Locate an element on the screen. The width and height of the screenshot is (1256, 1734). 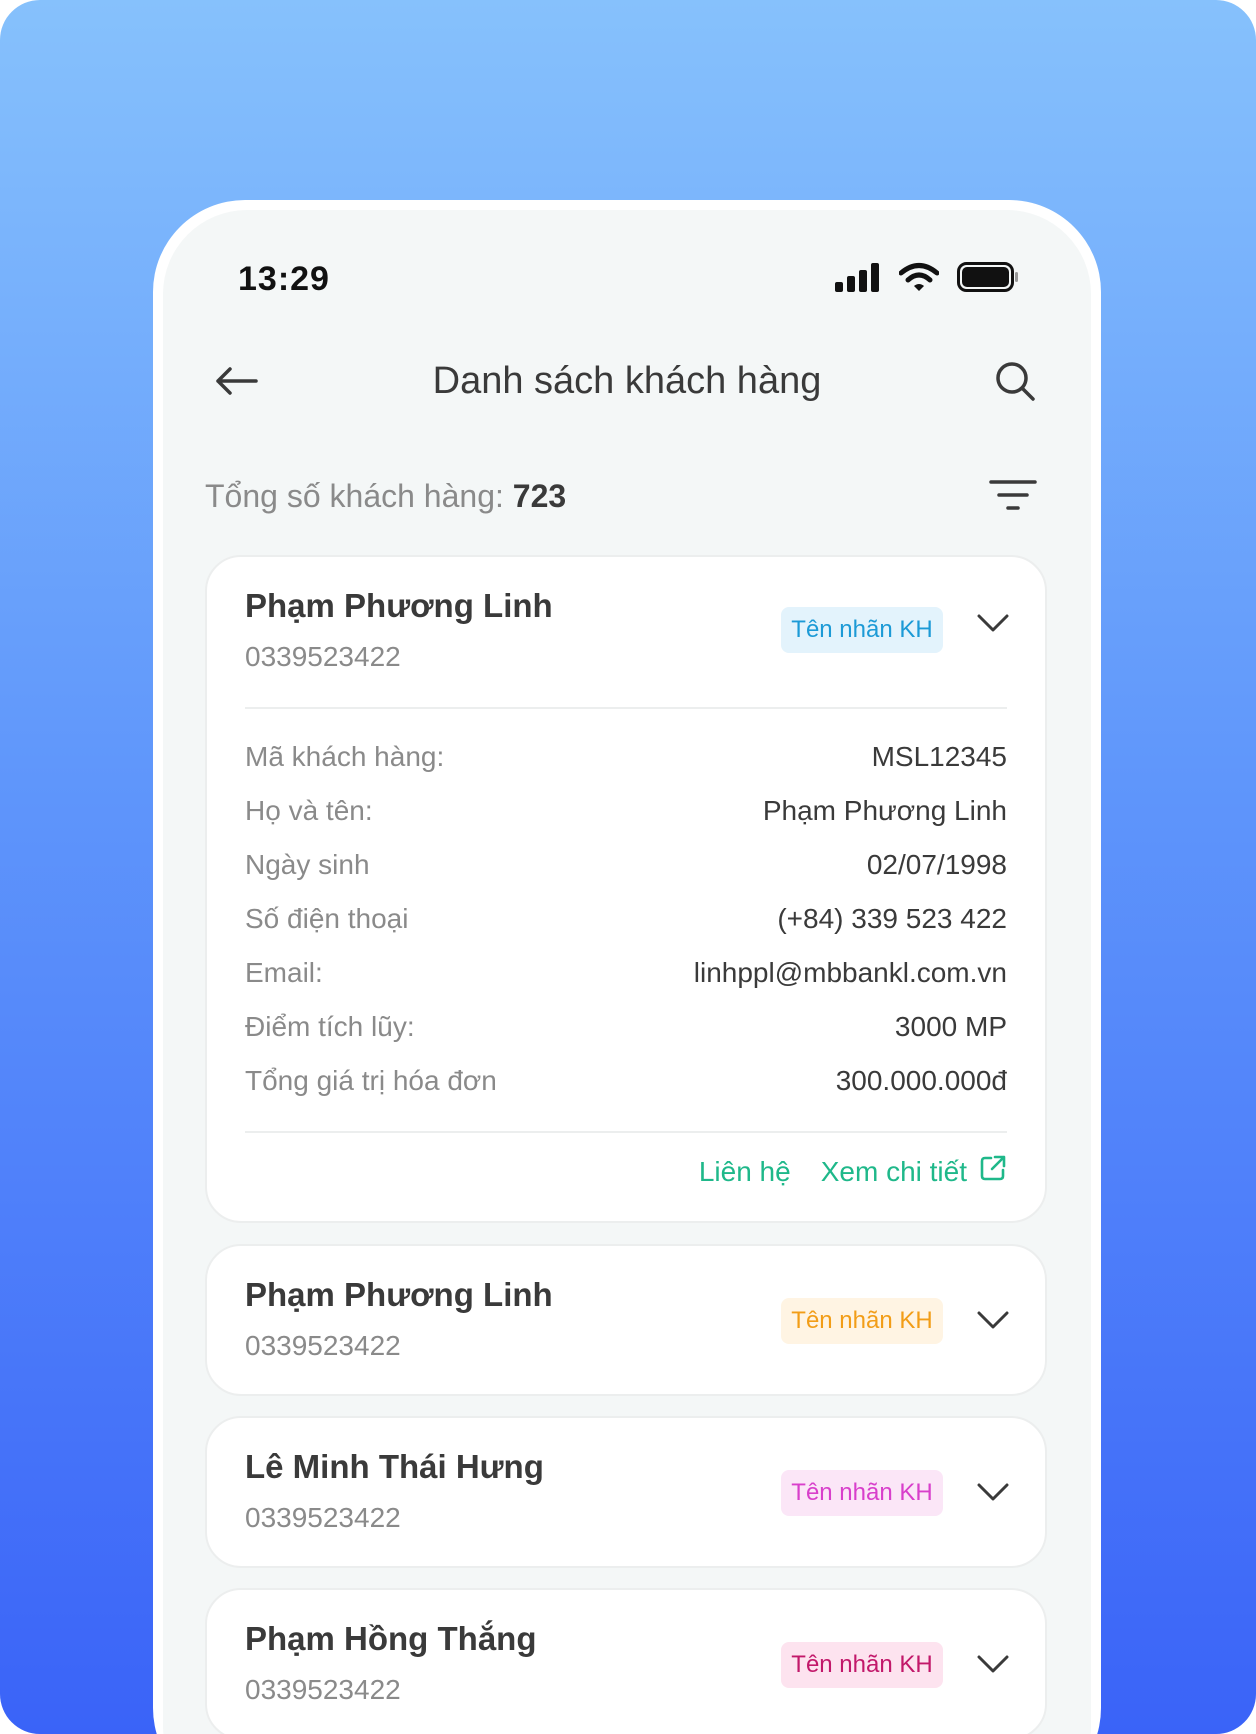
detail-value: MSL12345 is located at coordinates (939, 756).